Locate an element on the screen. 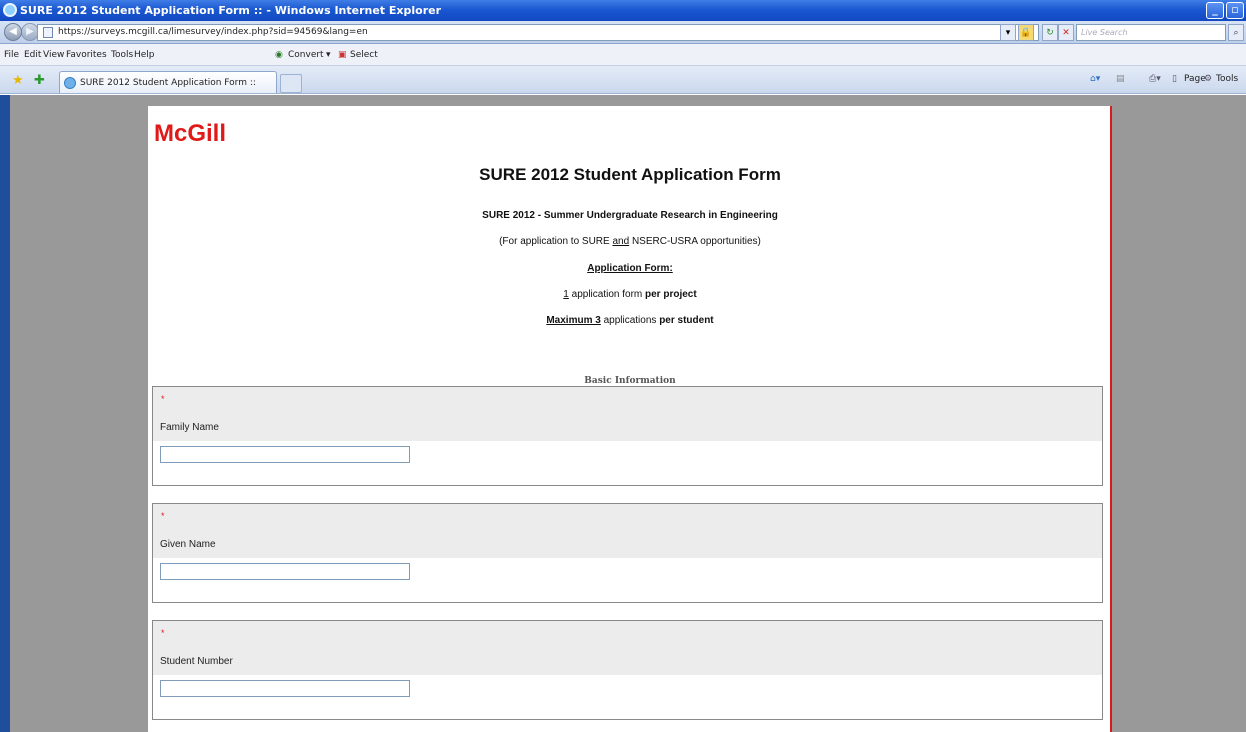  favorites-star-icon: ★ is located at coordinates (18, 80).